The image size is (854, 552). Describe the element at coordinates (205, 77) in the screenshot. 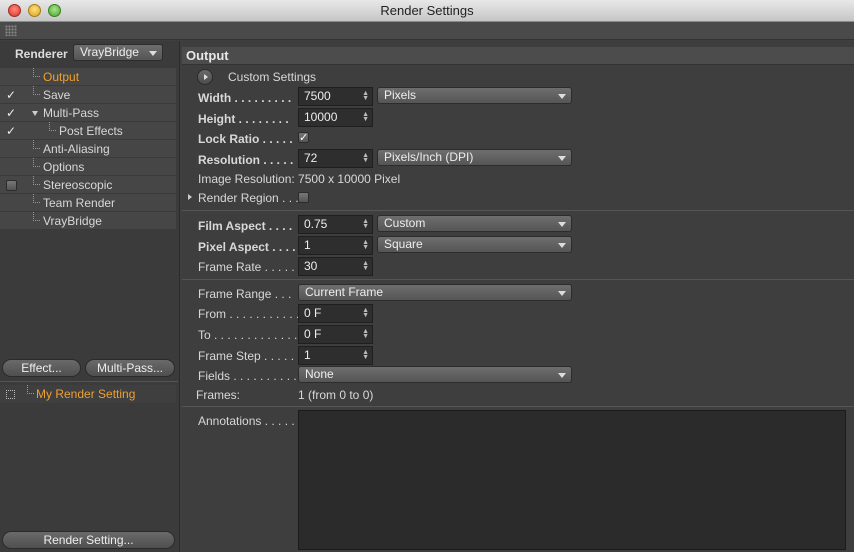

I see `play-icon` at that location.